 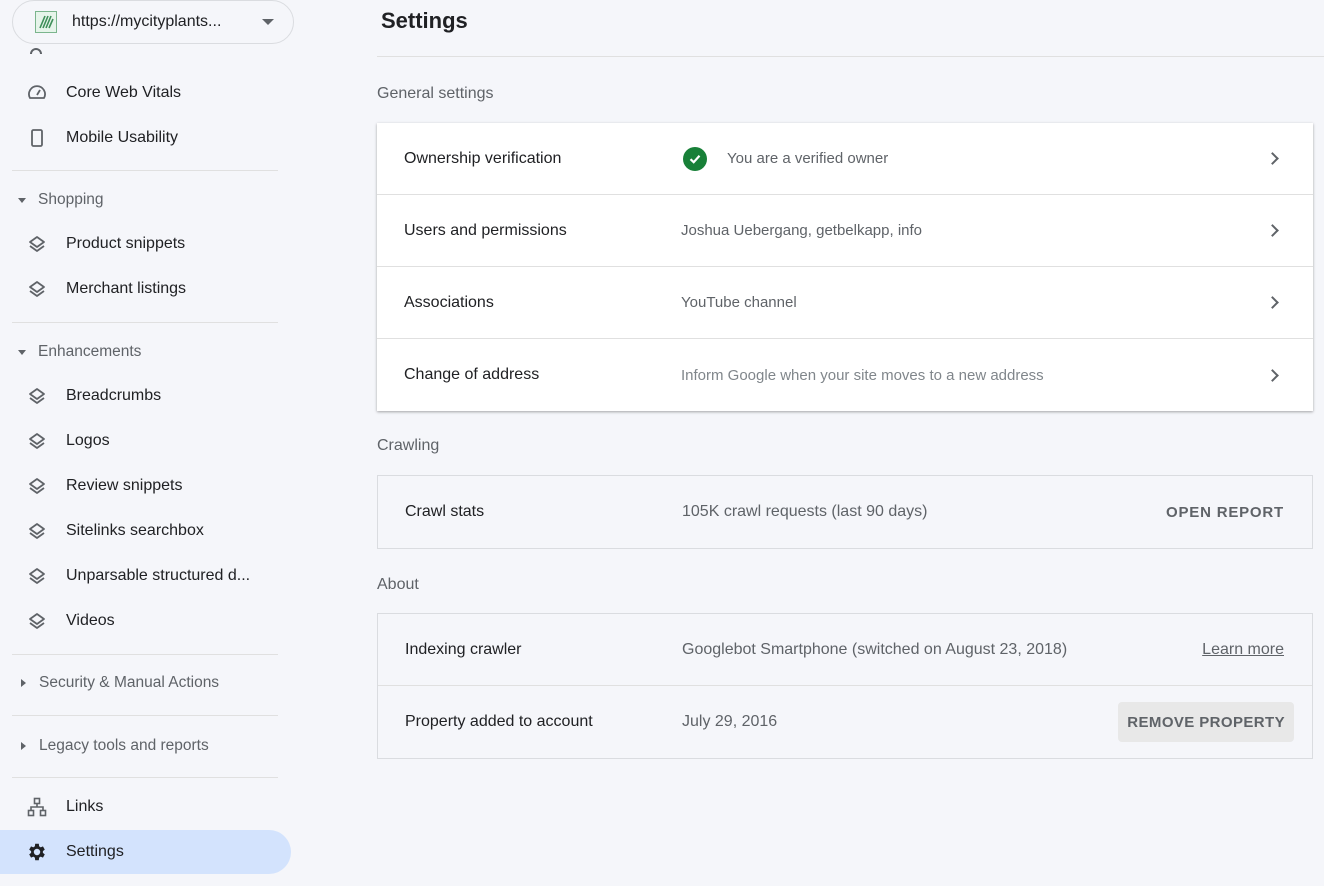 What do you see at coordinates (435, 93) in the screenshot?
I see `section-label-general: General settings` at bounding box center [435, 93].